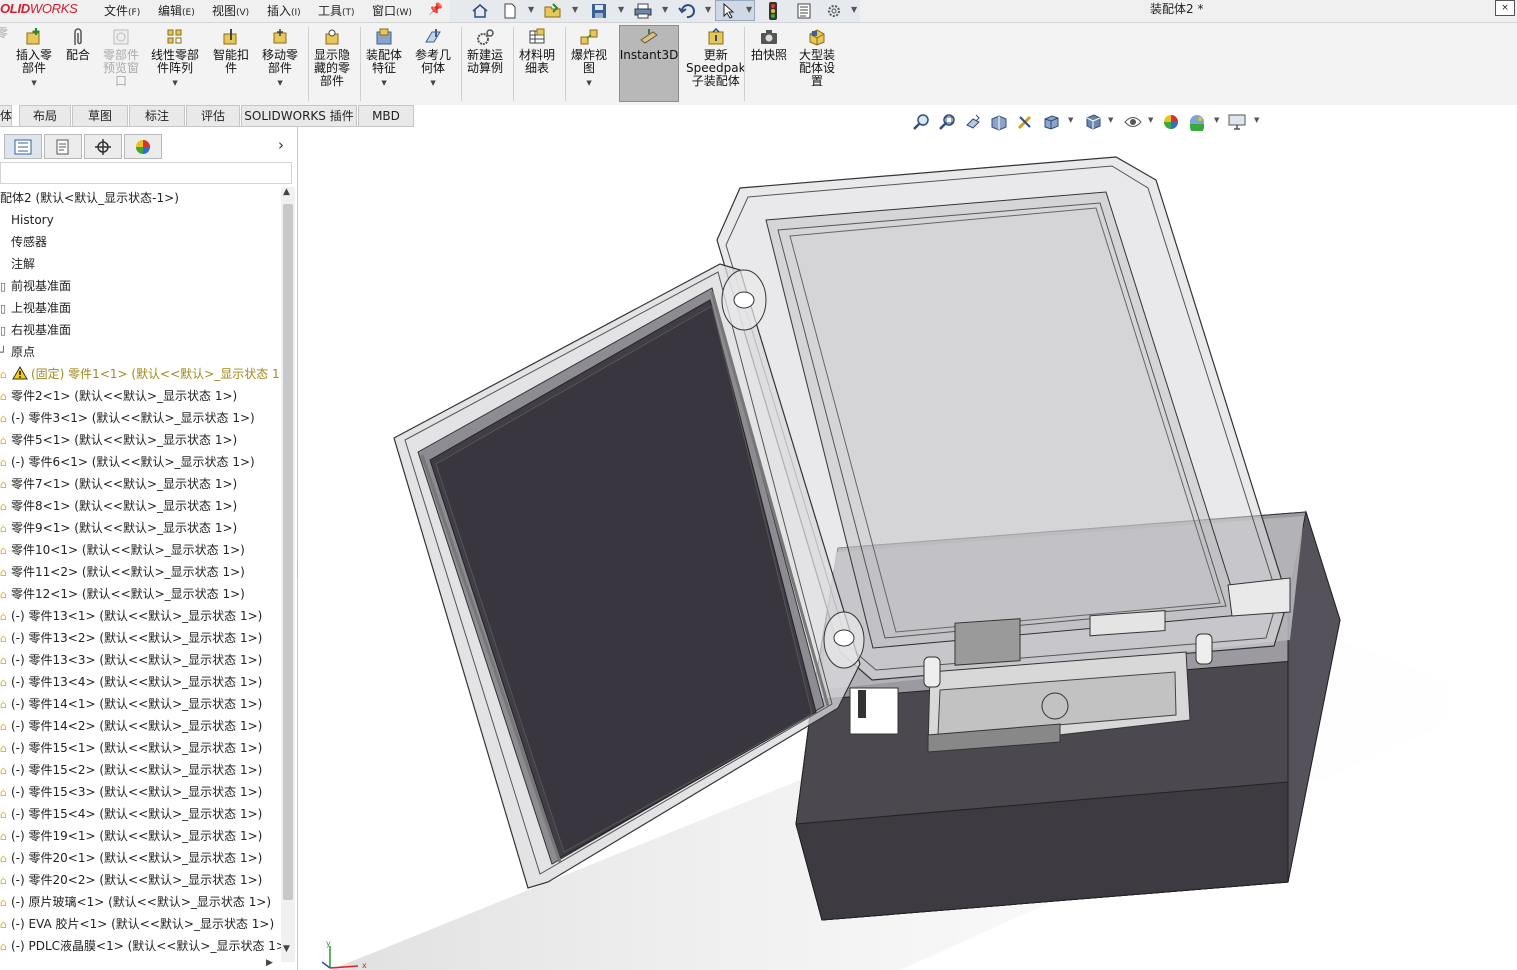 The image size is (1517, 970). What do you see at coordinates (135, 902) in the screenshot?
I see `tree-item: ⌂ (-) 原片玻璃<1> (默认<<默认>_显示状态 1>)` at bounding box center [135, 902].